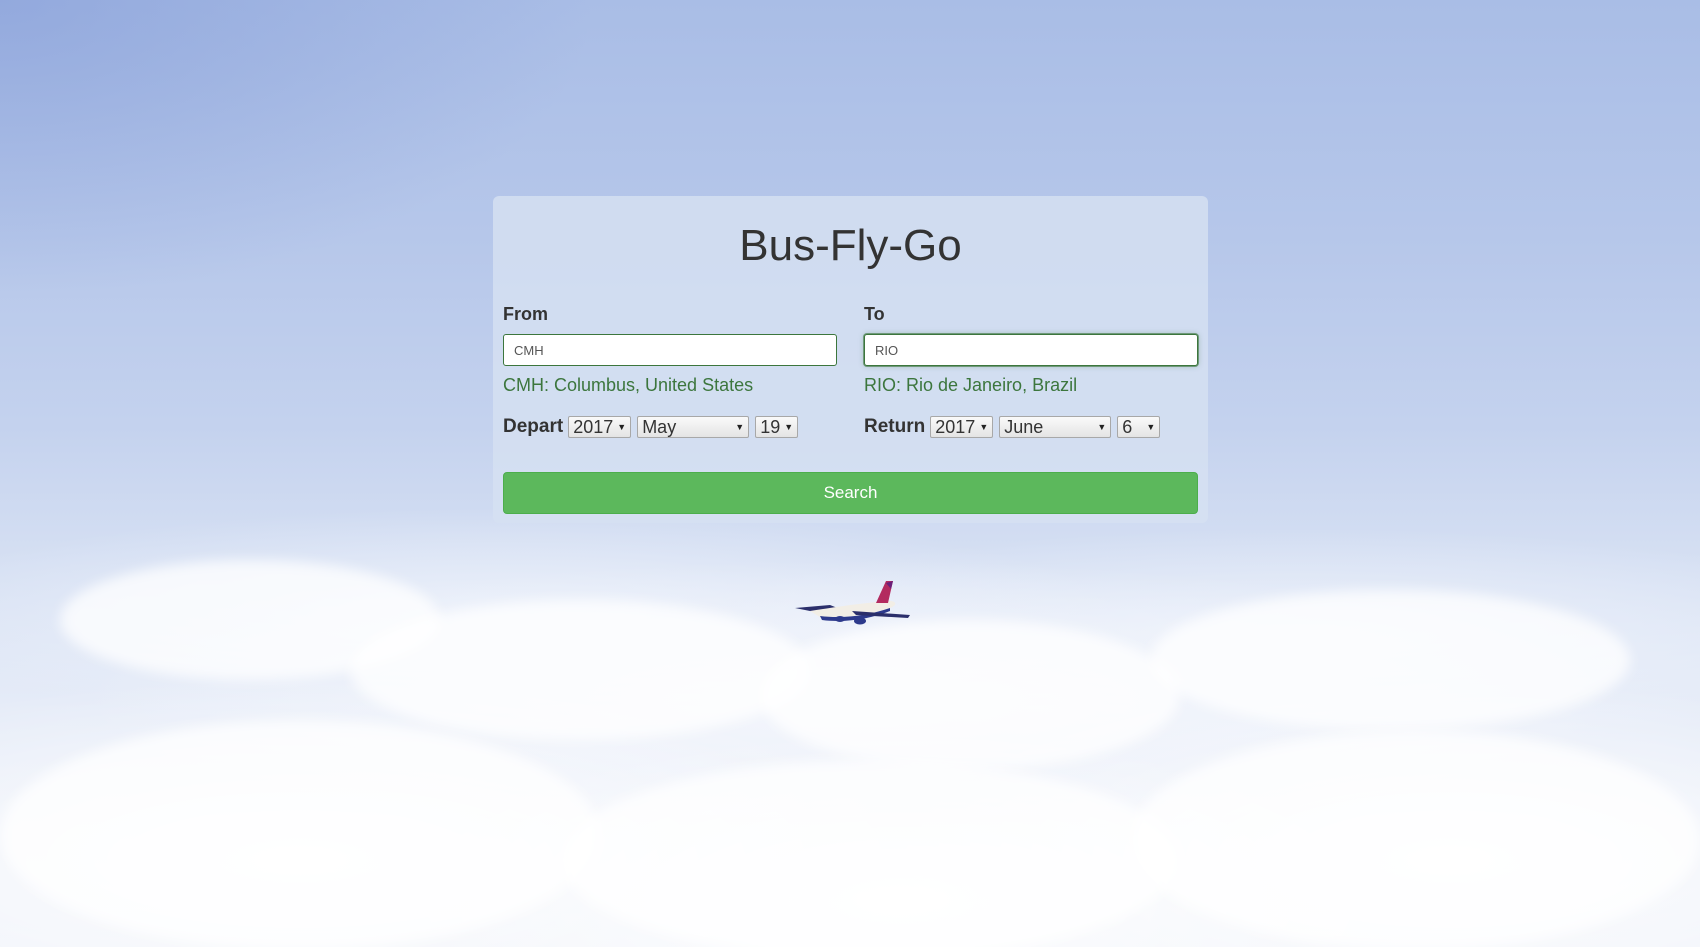  I want to click on page-title: Bus-Fly-Go, so click(850, 245).